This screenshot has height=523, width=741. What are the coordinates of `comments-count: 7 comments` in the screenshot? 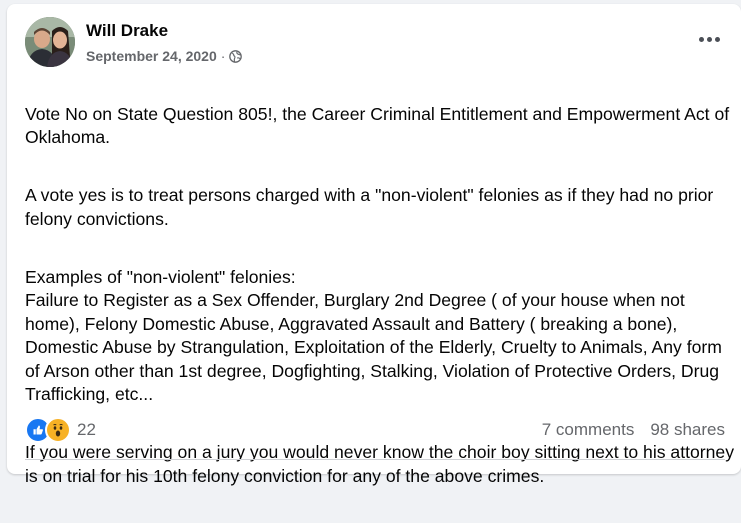 It's located at (588, 430).